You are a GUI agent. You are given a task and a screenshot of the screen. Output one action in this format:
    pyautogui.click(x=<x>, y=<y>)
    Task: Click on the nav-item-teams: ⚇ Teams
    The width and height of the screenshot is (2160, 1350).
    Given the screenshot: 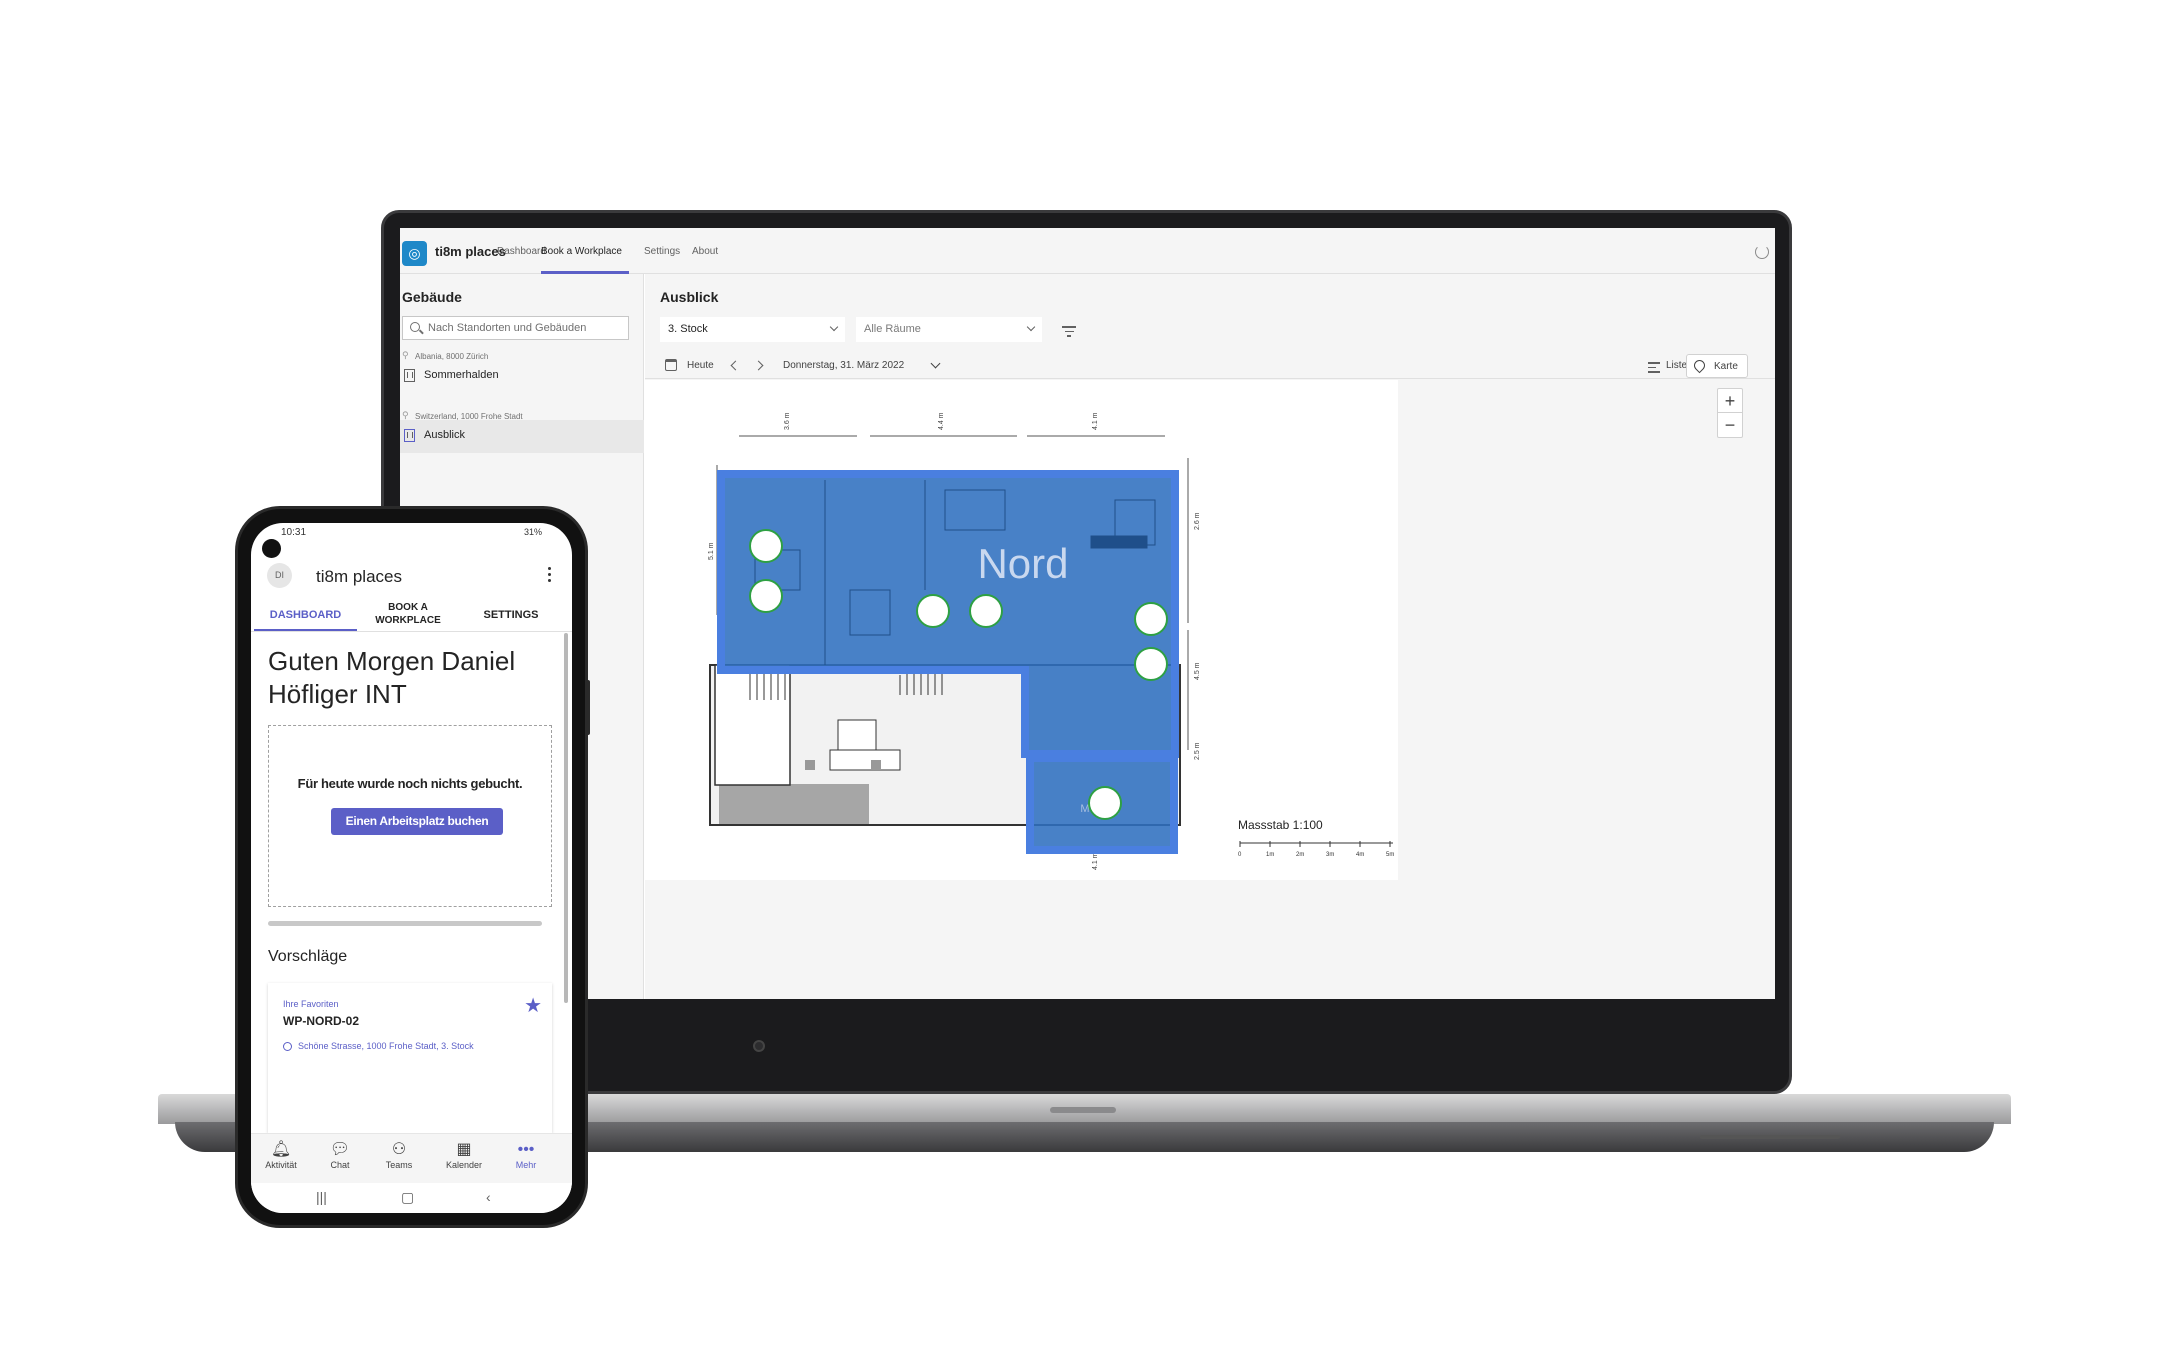 What is the action you would take?
    pyautogui.click(x=399, y=1155)
    